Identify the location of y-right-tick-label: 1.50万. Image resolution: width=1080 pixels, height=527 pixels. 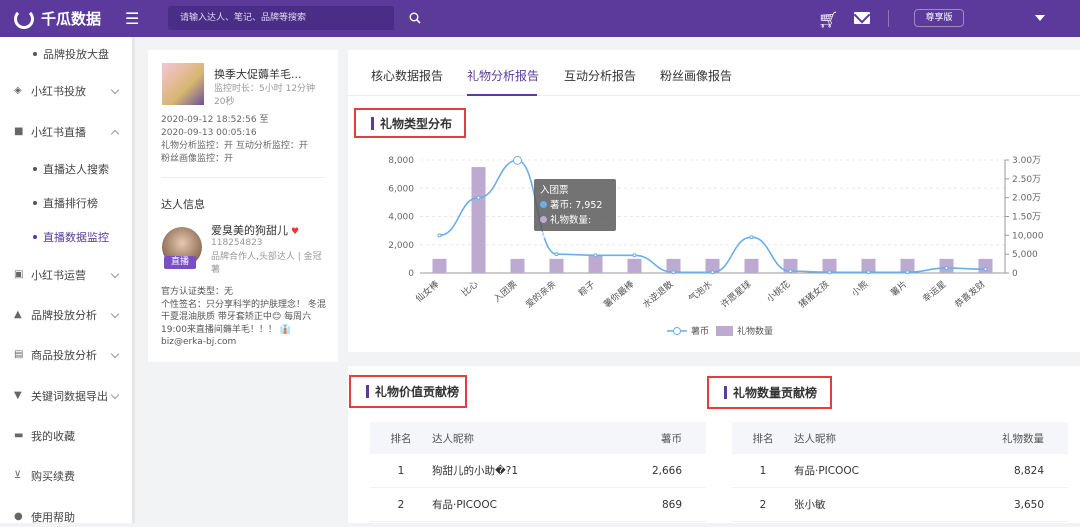
(1026, 218).